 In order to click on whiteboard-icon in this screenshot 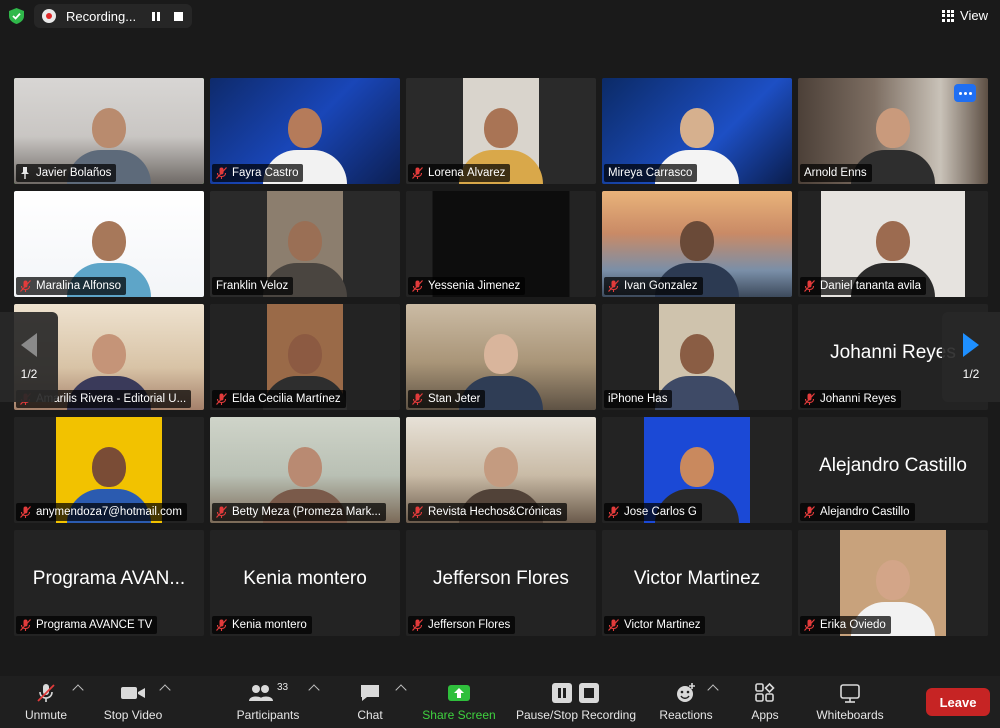, I will do `click(850, 693)`.